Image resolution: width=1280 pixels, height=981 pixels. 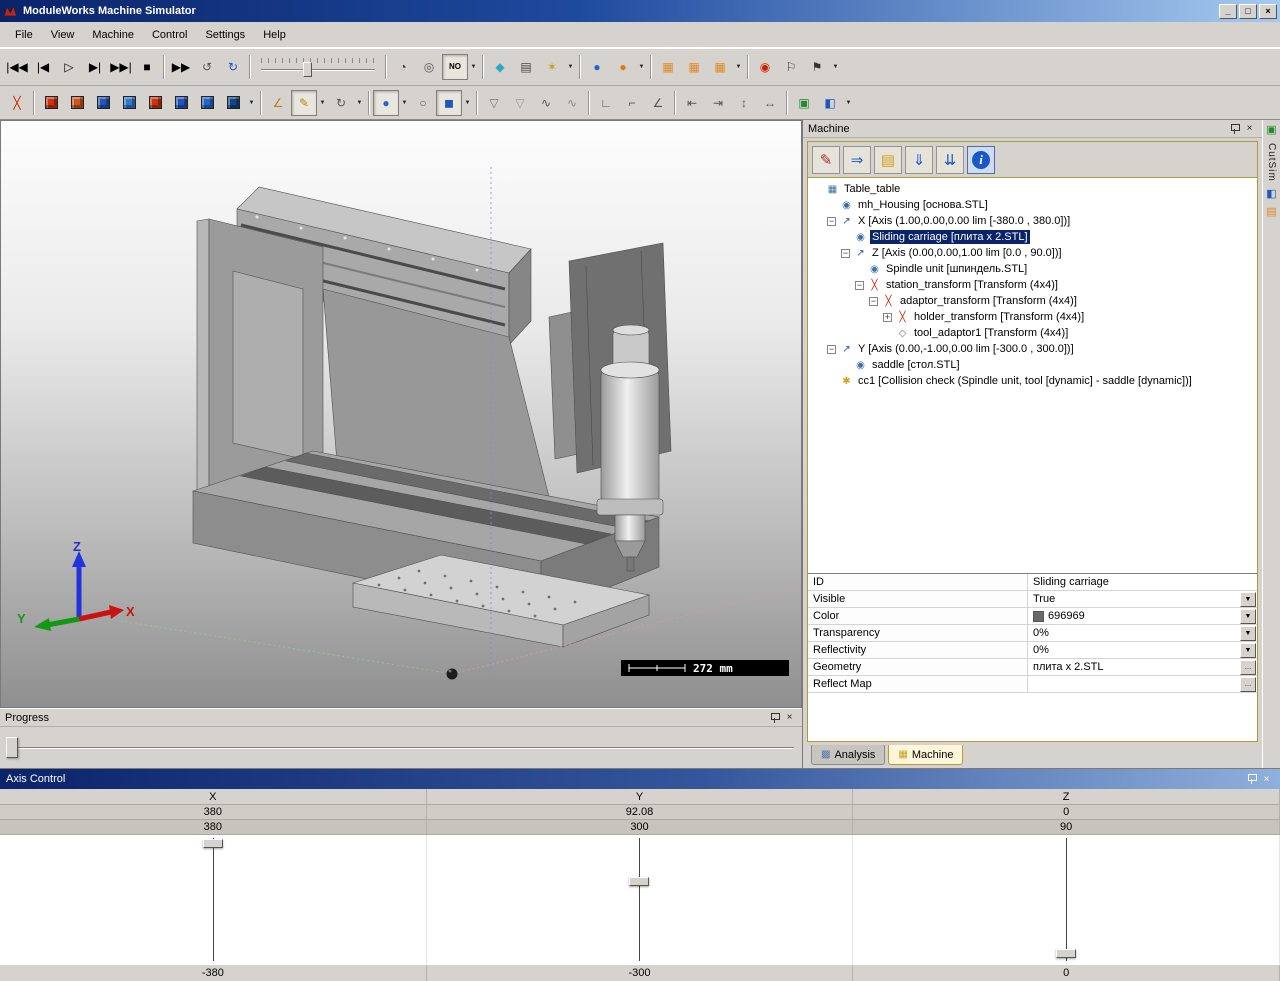 I want to click on menu-settings: Settings, so click(x=225, y=35).